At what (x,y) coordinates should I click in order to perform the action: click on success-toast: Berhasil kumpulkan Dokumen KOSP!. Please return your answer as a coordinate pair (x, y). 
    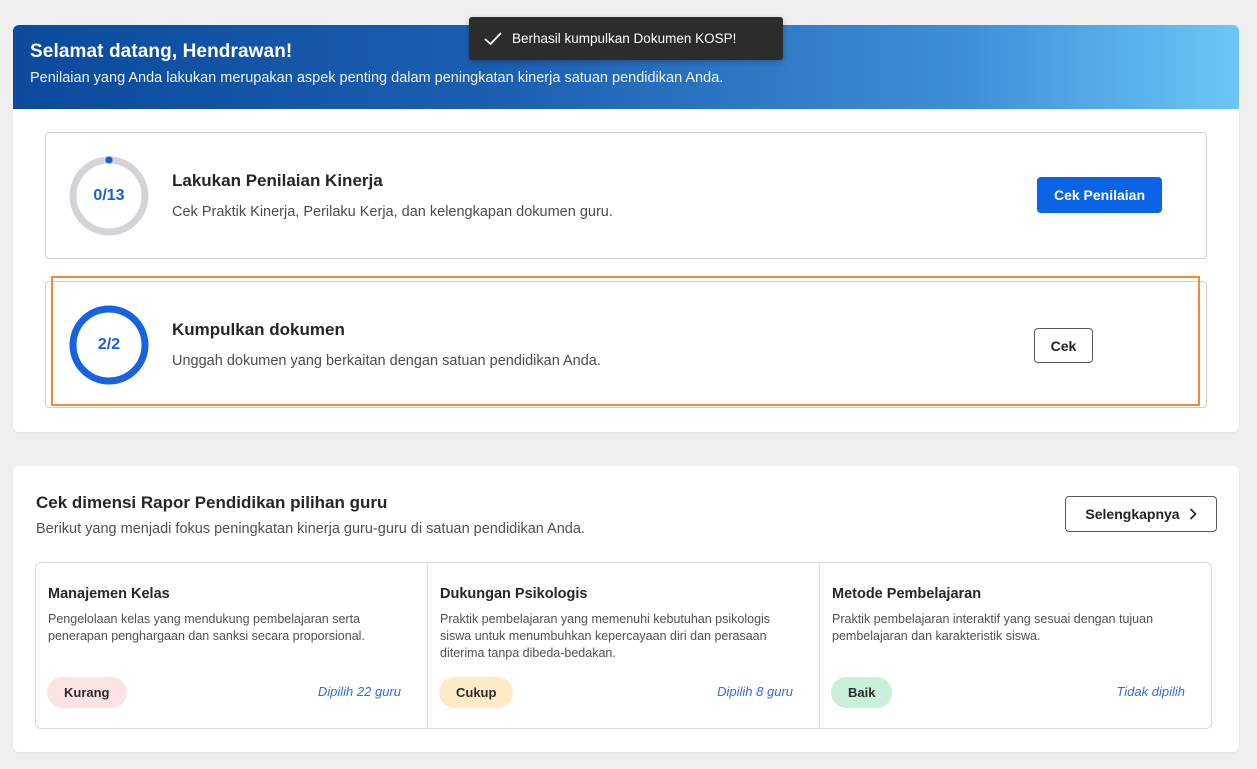
    Looking at the image, I should click on (626, 38).